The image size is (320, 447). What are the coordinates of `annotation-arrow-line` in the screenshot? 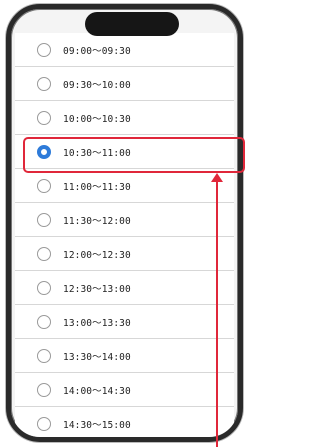 It's located at (217, 312).